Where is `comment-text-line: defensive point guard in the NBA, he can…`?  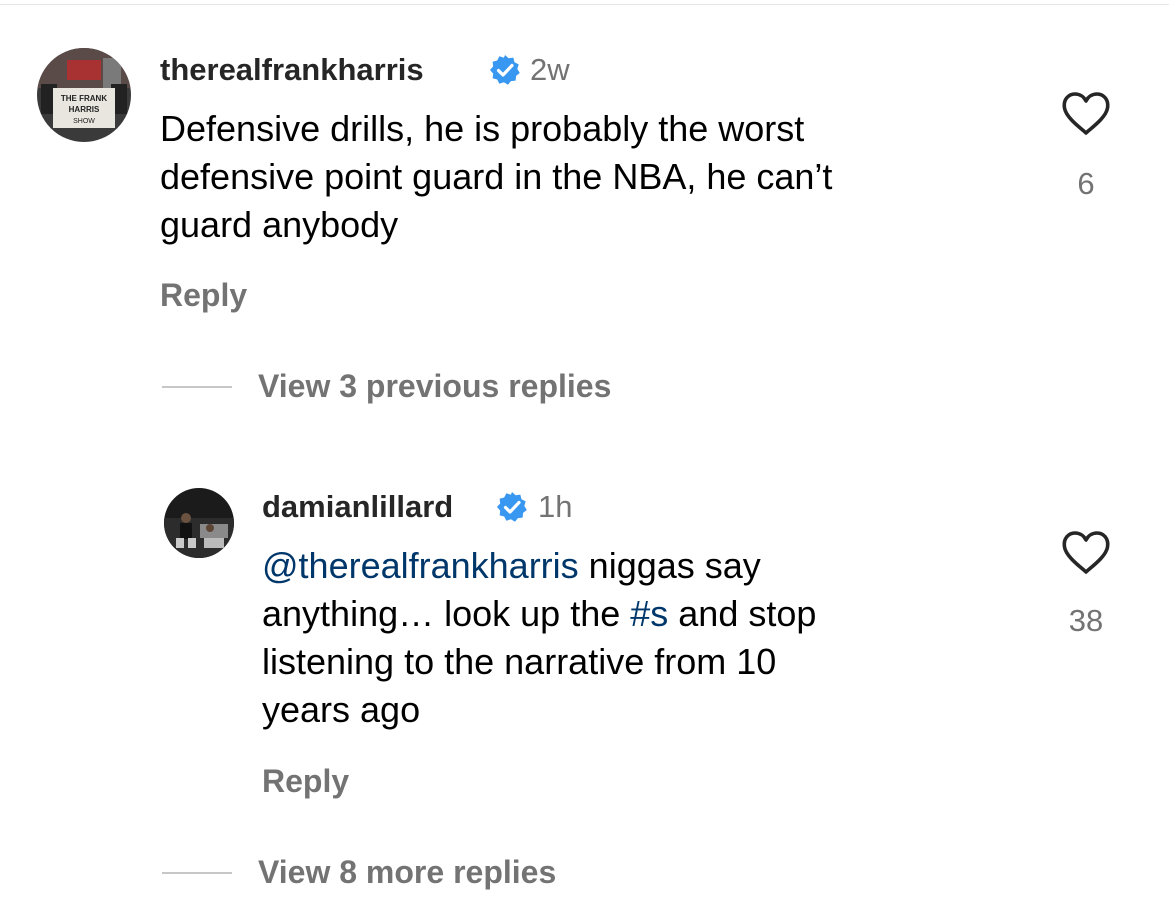
comment-text-line: defensive point guard in the NBA, he can… is located at coordinates (496, 176).